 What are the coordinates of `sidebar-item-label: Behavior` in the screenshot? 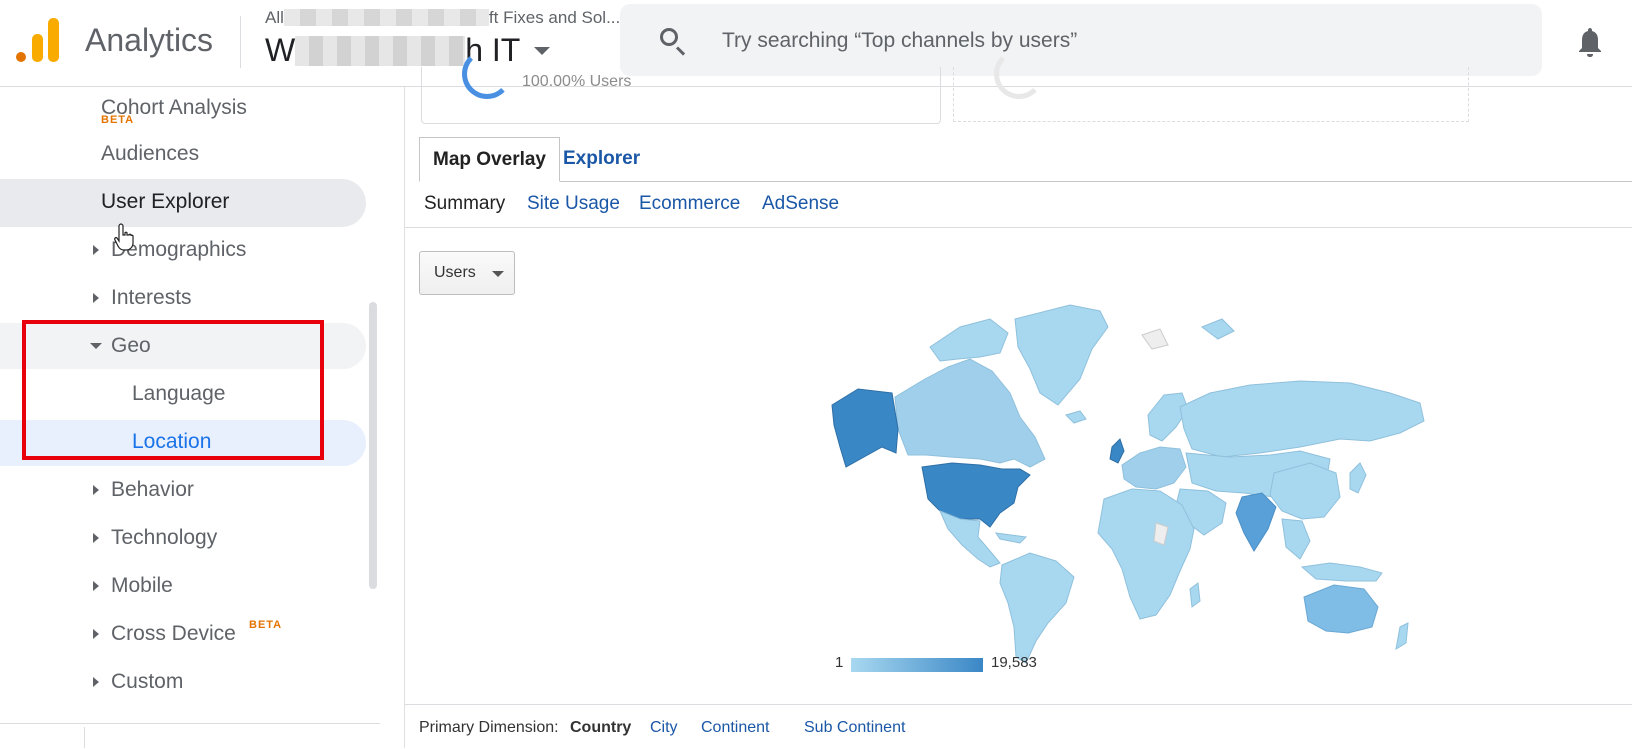 It's located at (152, 489).